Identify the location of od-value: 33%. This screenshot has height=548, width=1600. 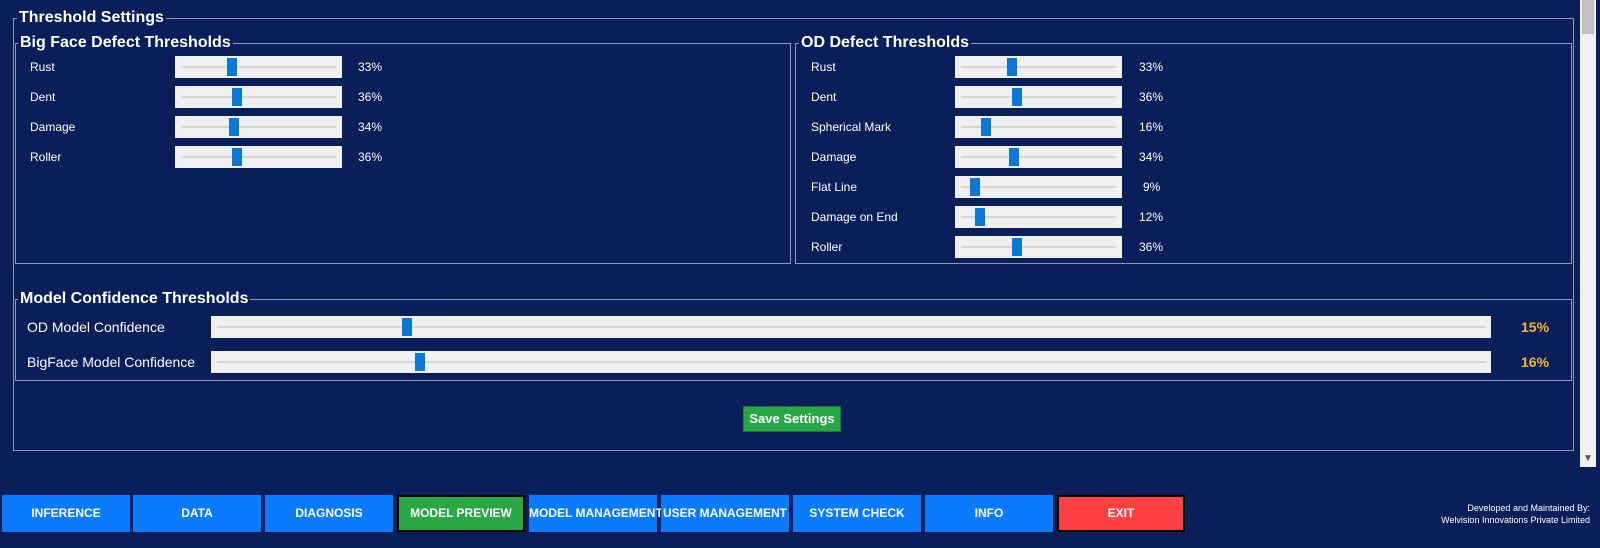
(1151, 67).